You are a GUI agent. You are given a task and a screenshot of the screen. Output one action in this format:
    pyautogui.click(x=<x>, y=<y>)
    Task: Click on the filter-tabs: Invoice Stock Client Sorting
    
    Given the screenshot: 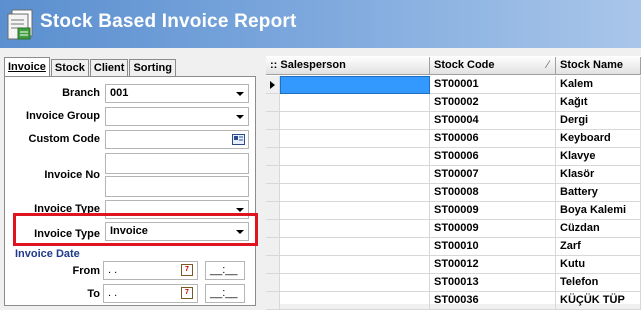 What is the action you would take?
    pyautogui.click(x=90, y=66)
    